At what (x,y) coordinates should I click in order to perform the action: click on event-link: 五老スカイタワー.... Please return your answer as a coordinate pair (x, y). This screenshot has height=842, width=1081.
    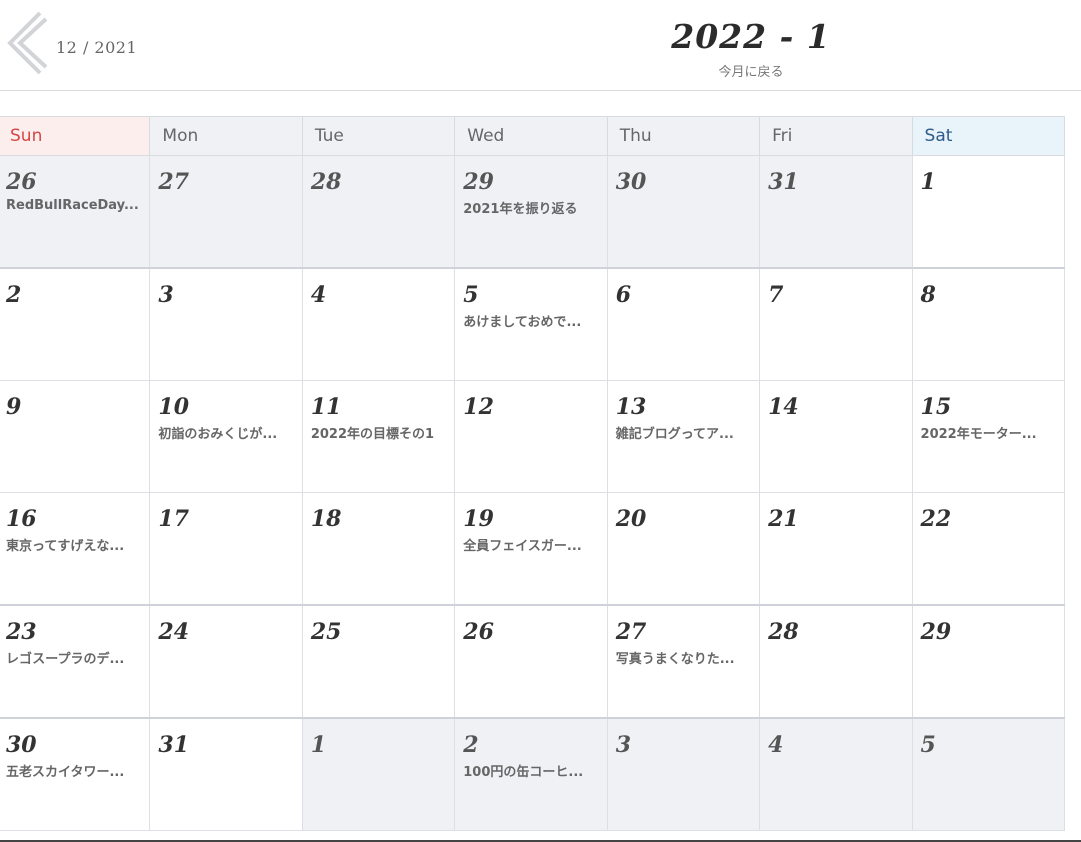
    Looking at the image, I should click on (74, 769).